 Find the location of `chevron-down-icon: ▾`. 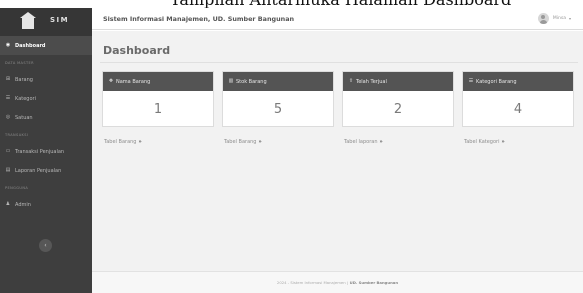

chevron-down-icon: ▾ is located at coordinates (569, 18).